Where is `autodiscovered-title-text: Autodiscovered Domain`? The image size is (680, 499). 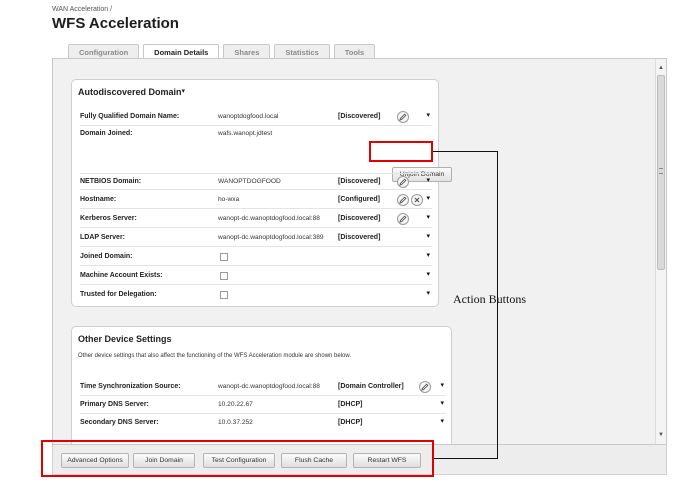 autodiscovered-title-text: Autodiscovered Domain is located at coordinates (130, 92).